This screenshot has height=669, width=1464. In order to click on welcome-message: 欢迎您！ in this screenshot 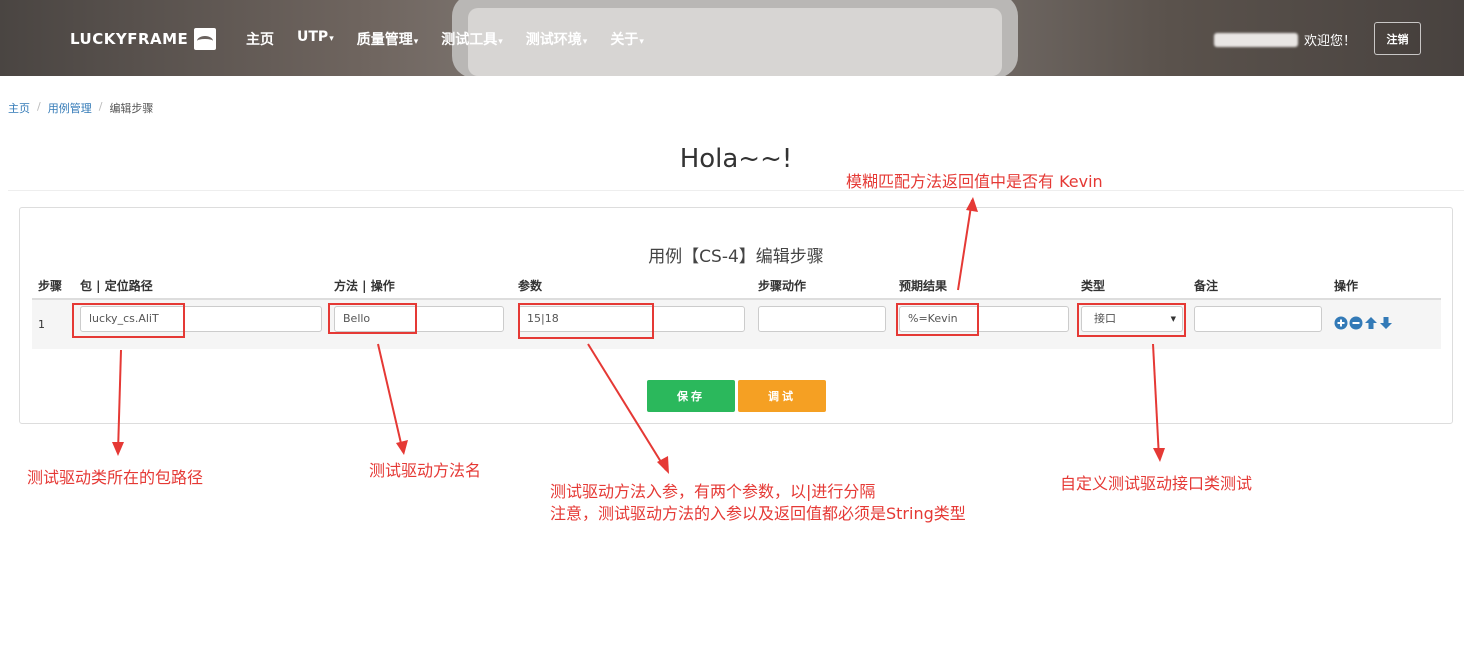, I will do `click(1285, 39)`.